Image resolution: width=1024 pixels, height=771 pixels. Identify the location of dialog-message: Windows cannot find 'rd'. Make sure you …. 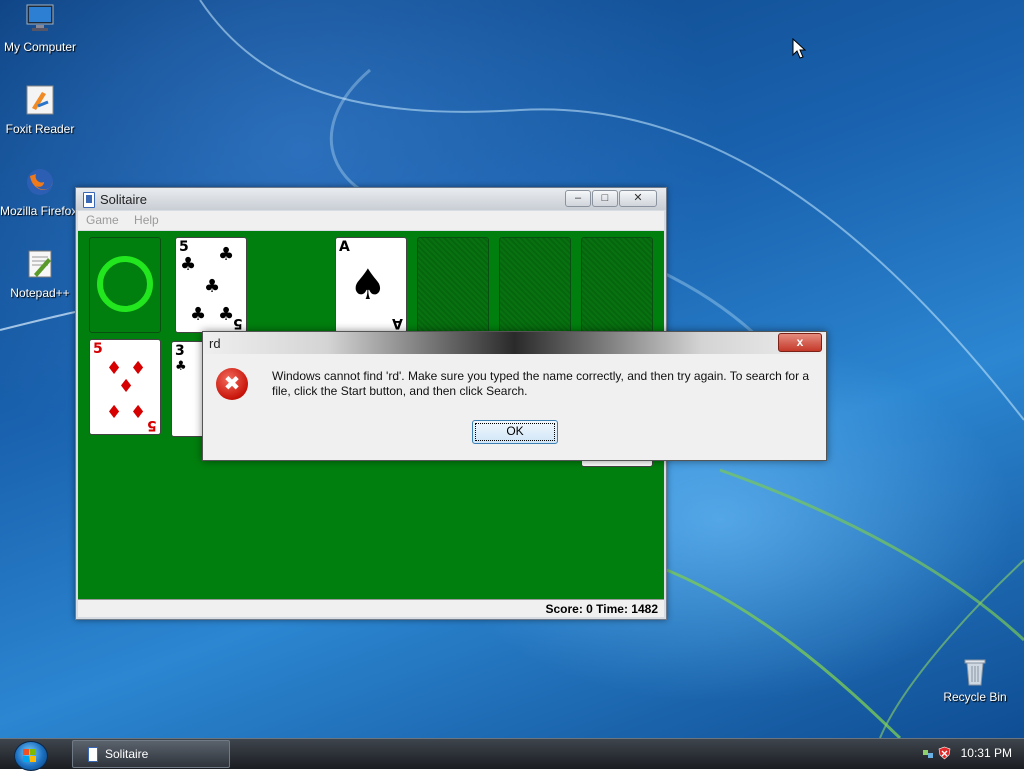
(541, 383).